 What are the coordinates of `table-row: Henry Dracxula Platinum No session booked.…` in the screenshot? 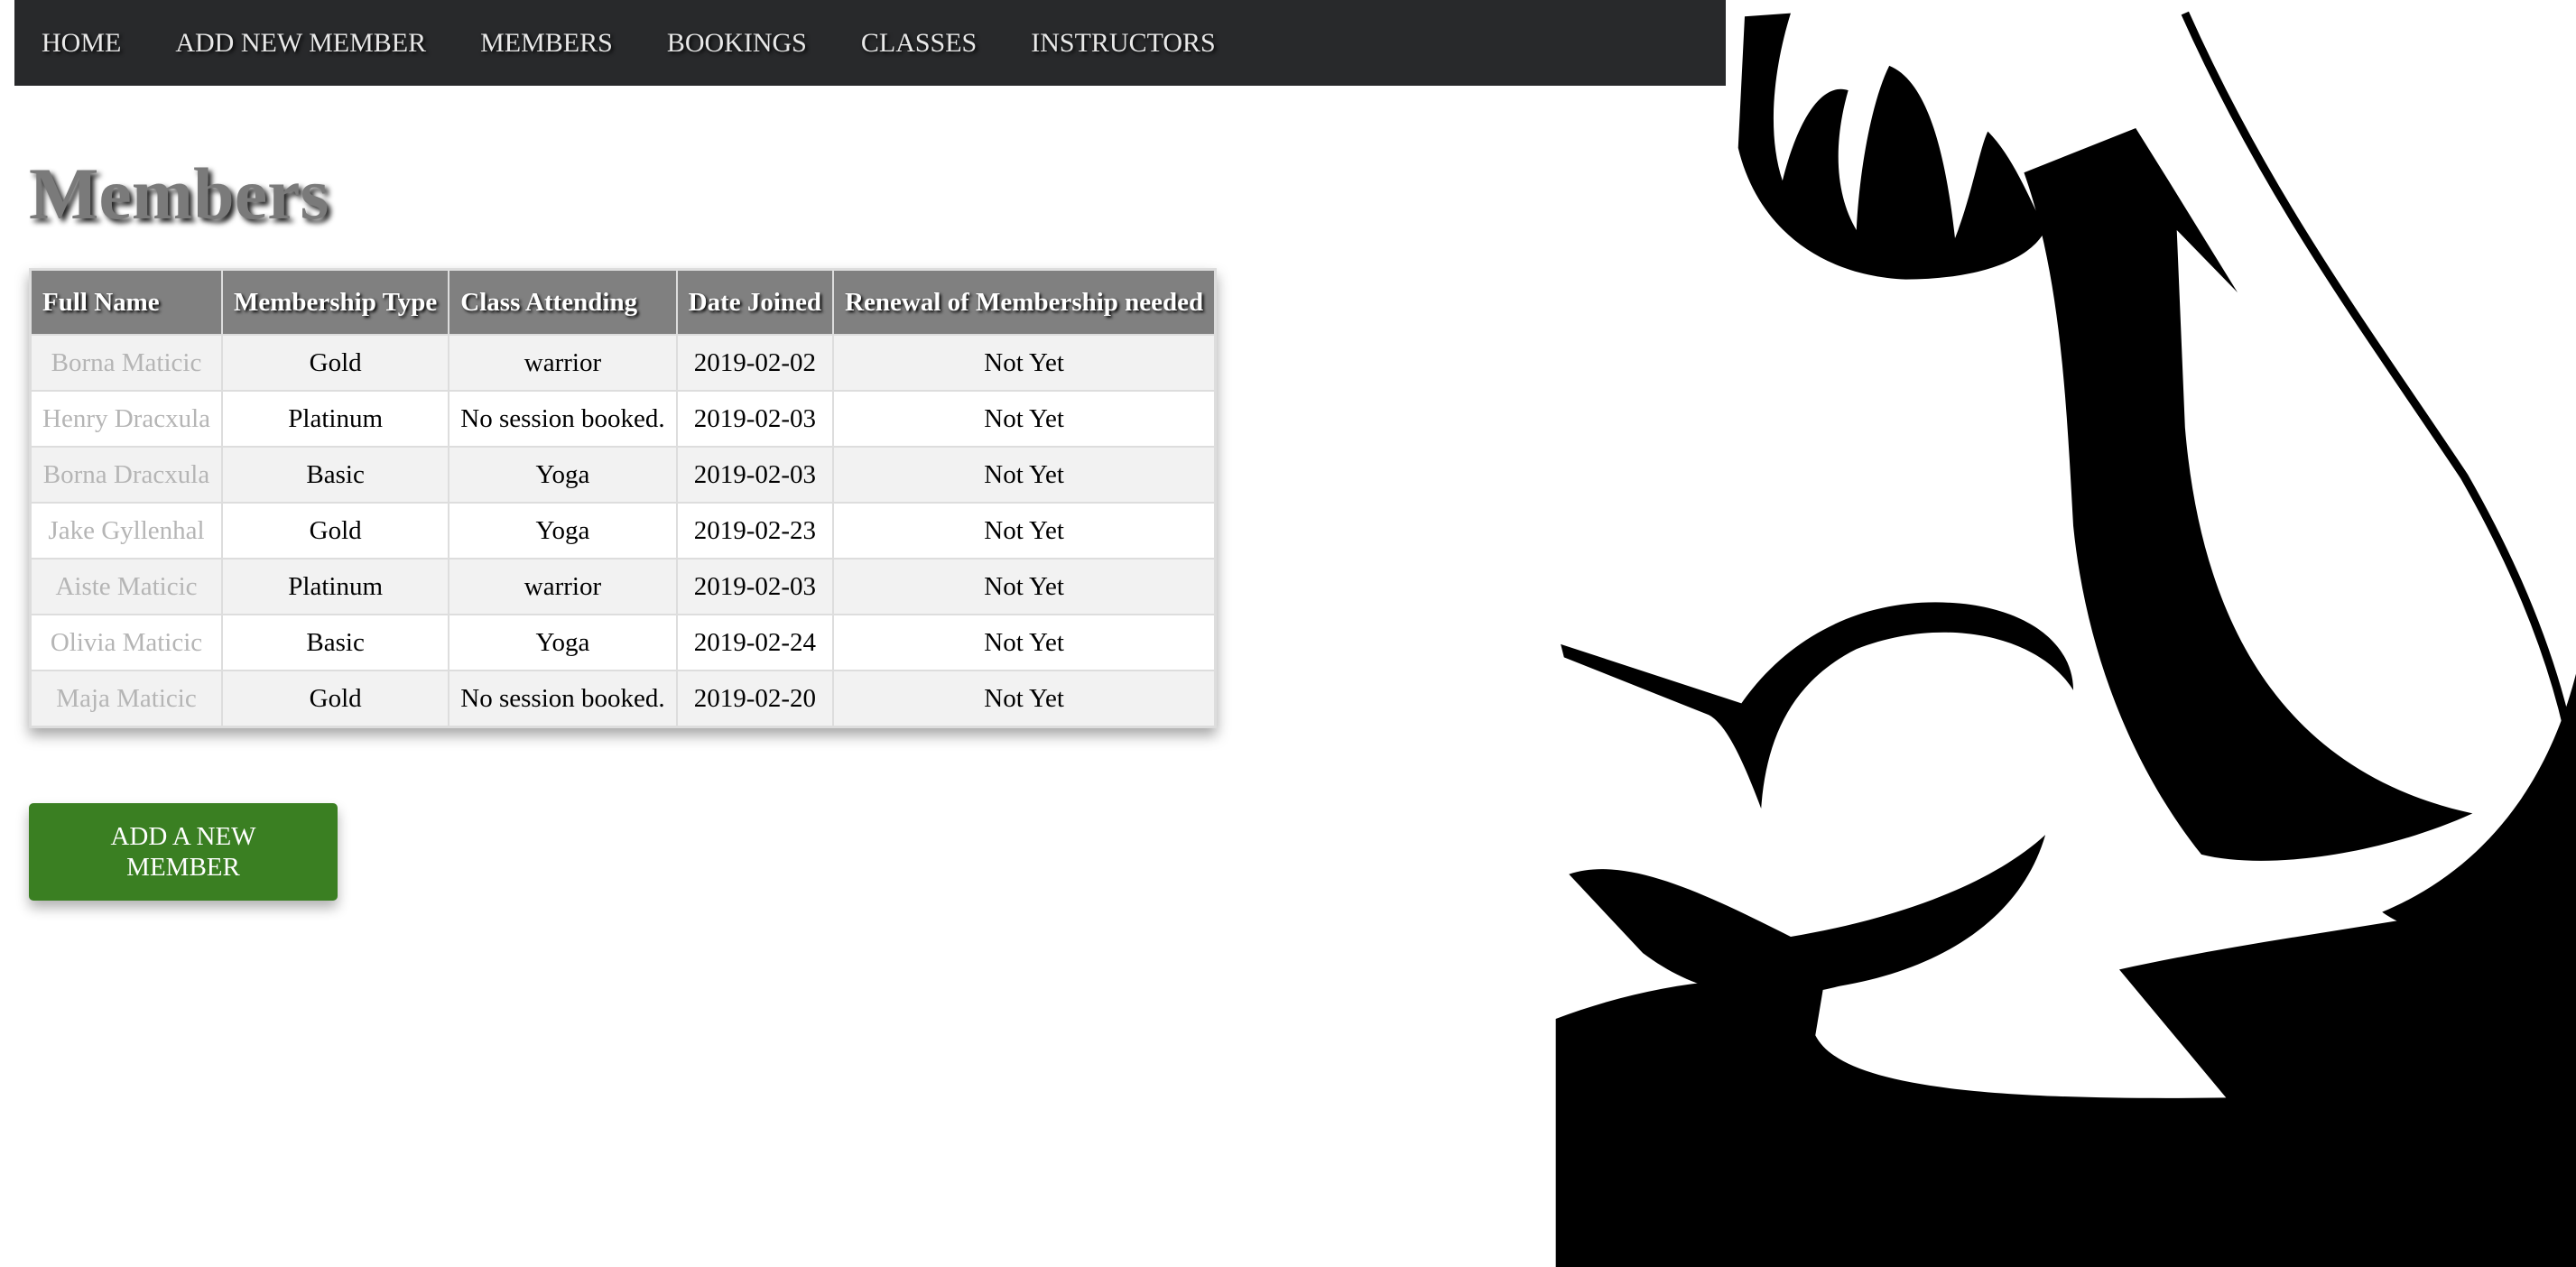 It's located at (623, 419).